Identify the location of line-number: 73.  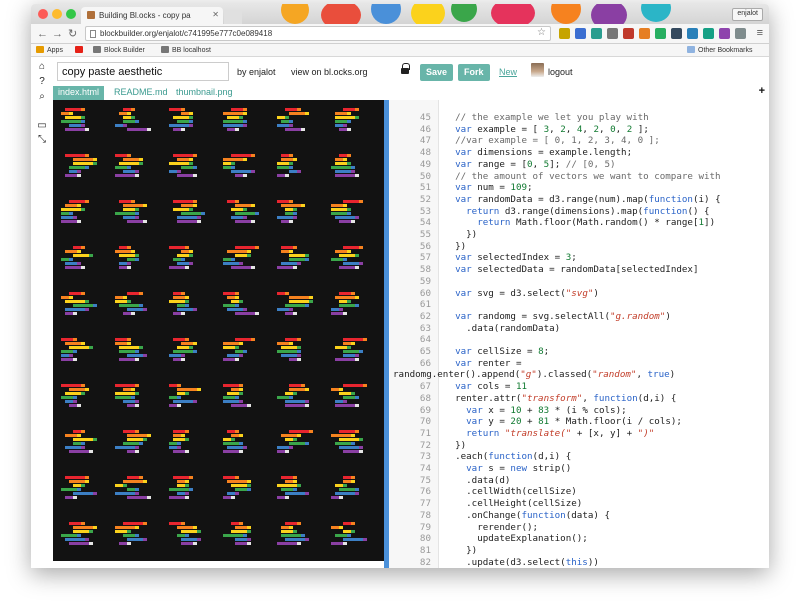
(425, 457).